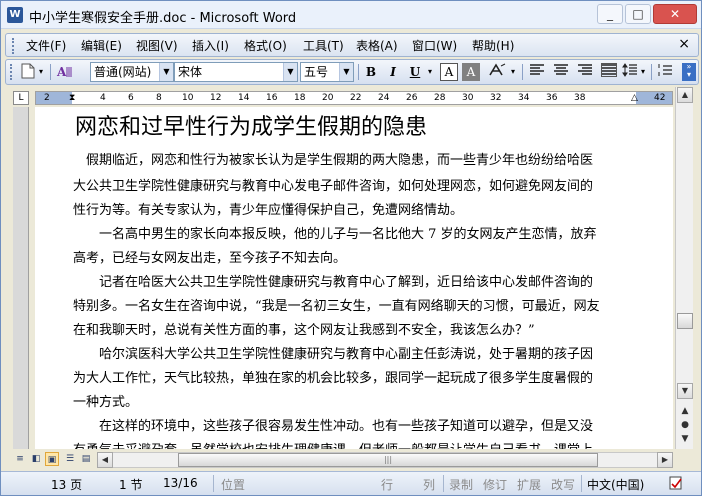  What do you see at coordinates (393, 72) in the screenshot?
I see `italic-button: I` at bounding box center [393, 72].